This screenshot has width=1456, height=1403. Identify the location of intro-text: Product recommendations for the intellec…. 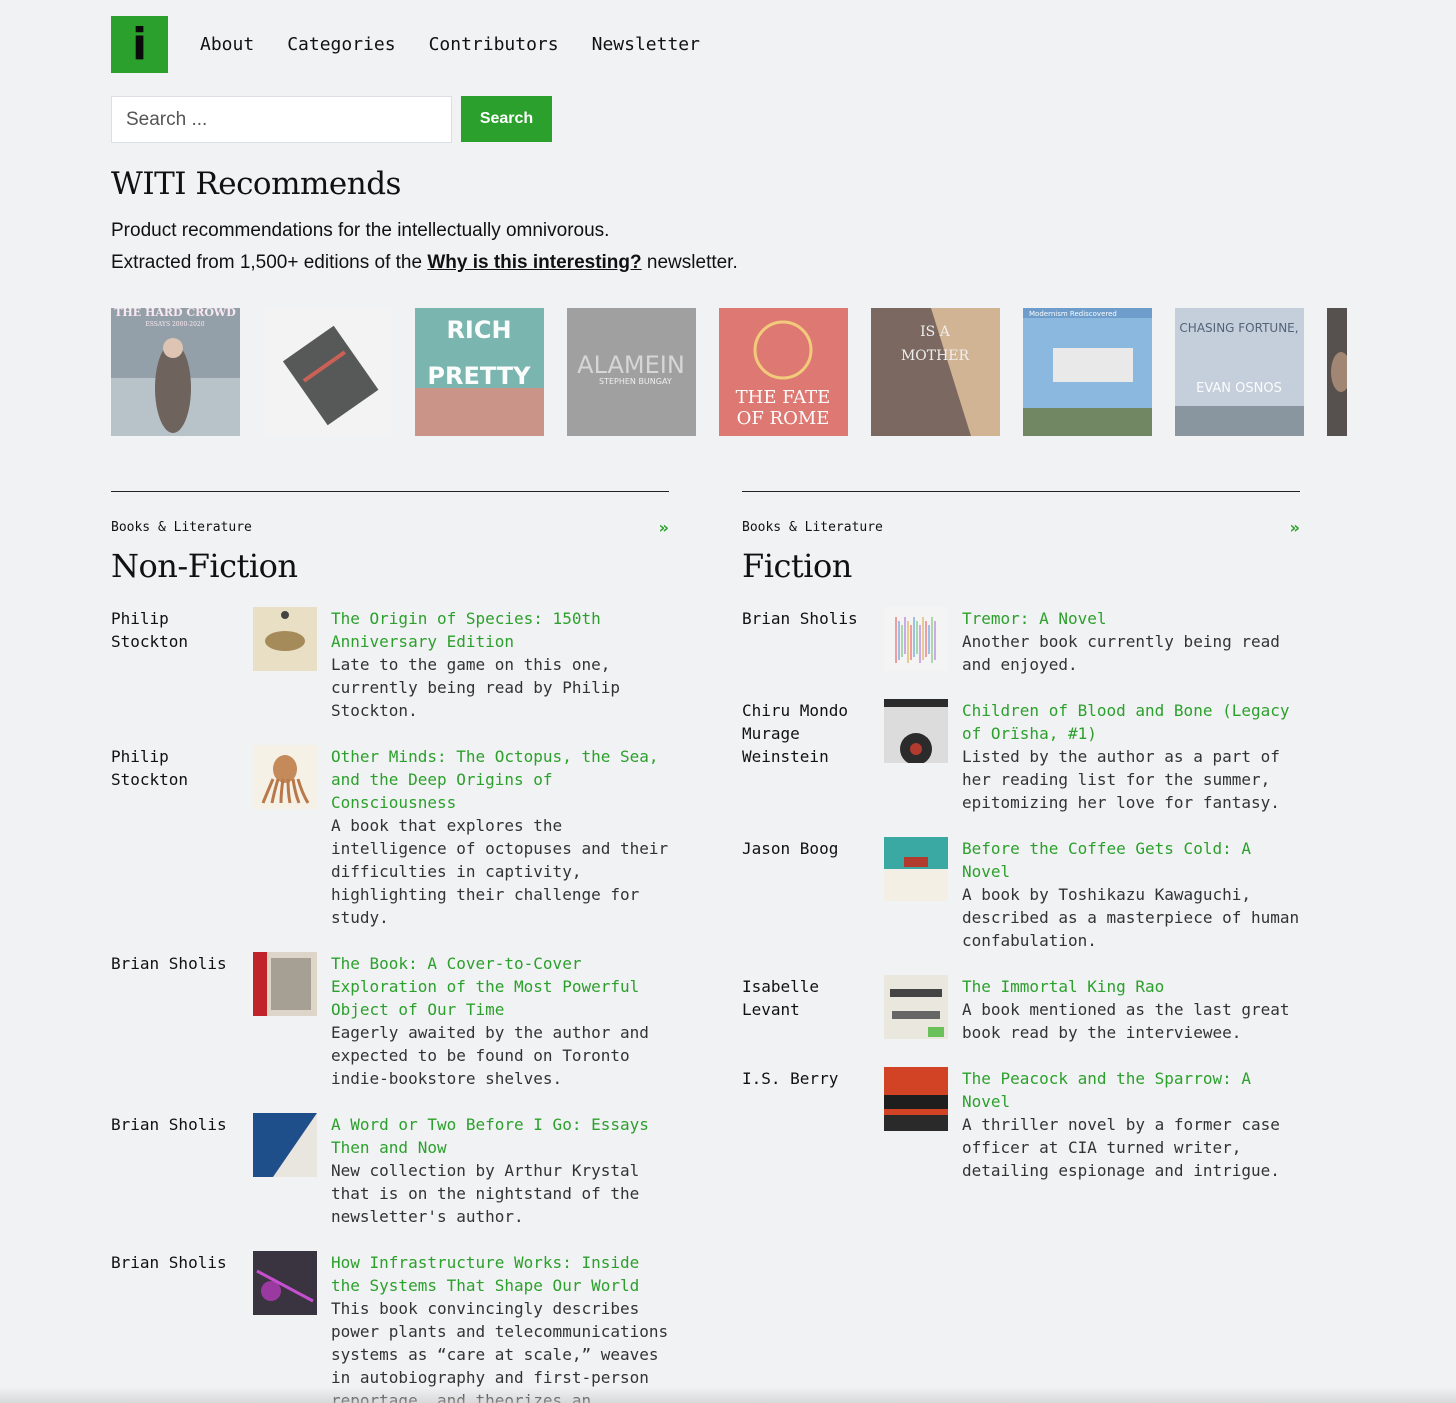
(424, 247).